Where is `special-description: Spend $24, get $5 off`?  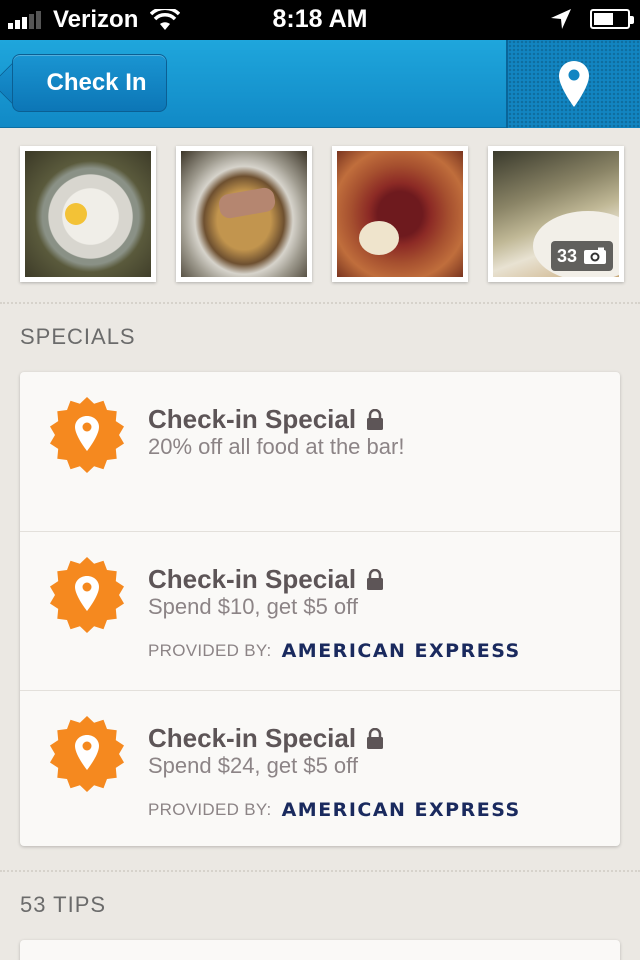
special-description: Spend $24, get $5 off is located at coordinates (253, 765).